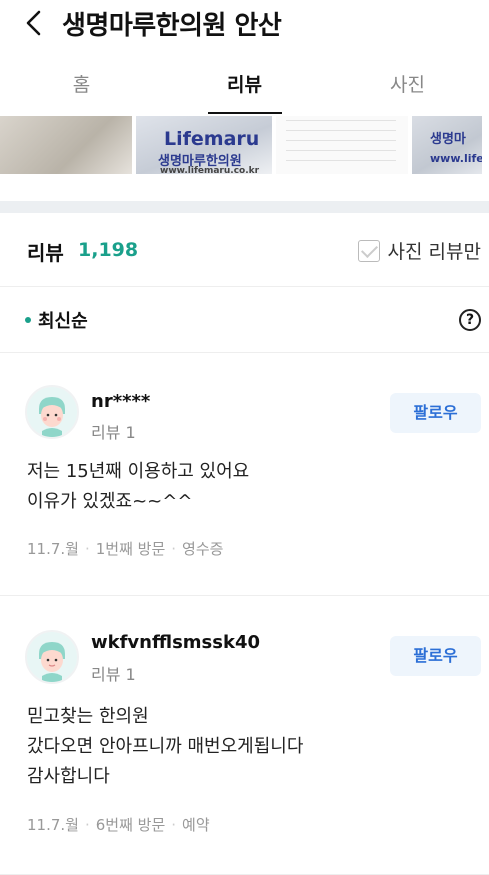 The width and height of the screenshot is (489, 875). Describe the element at coordinates (244, 320) in the screenshot. I see `sort-bar: 최신순 ?` at that location.